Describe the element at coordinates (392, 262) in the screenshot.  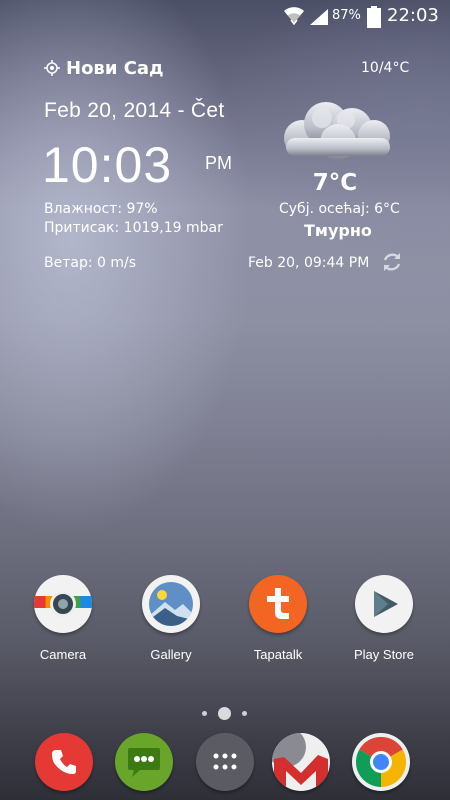
I see `refresh-icon` at that location.